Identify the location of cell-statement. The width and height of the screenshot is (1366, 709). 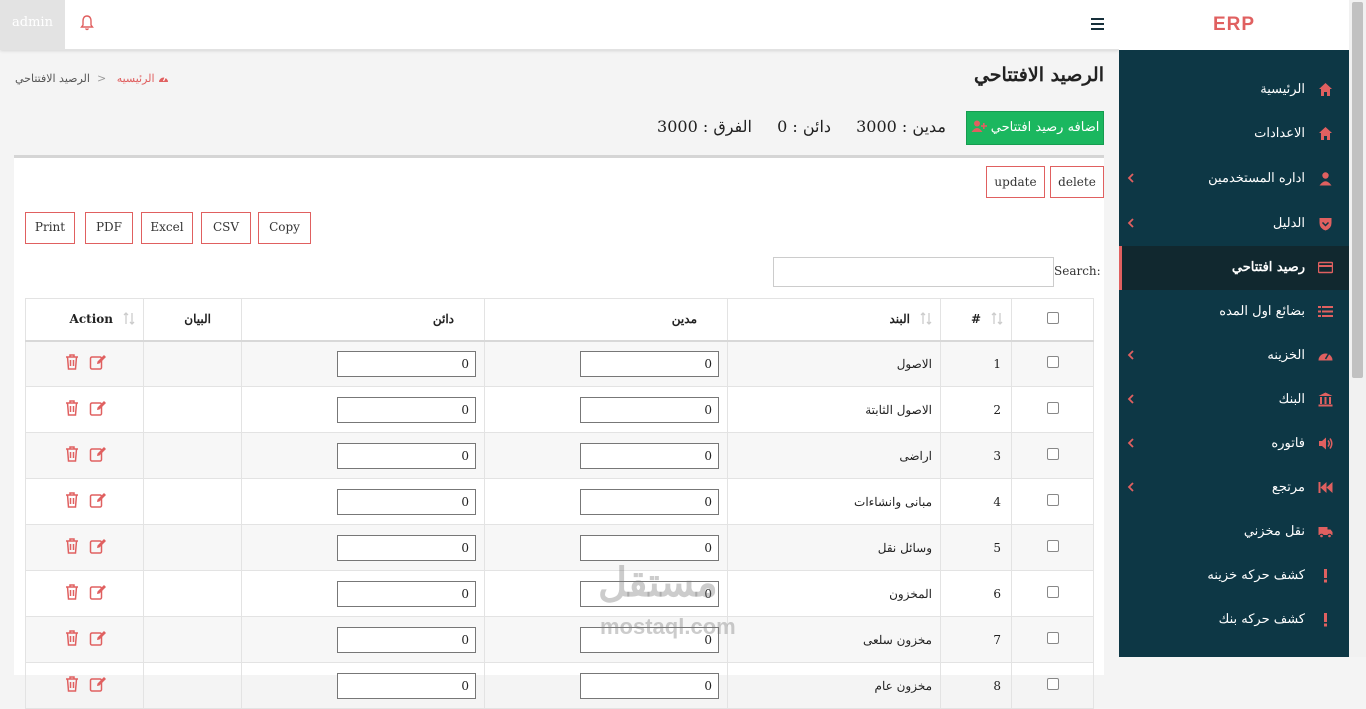
(192, 593).